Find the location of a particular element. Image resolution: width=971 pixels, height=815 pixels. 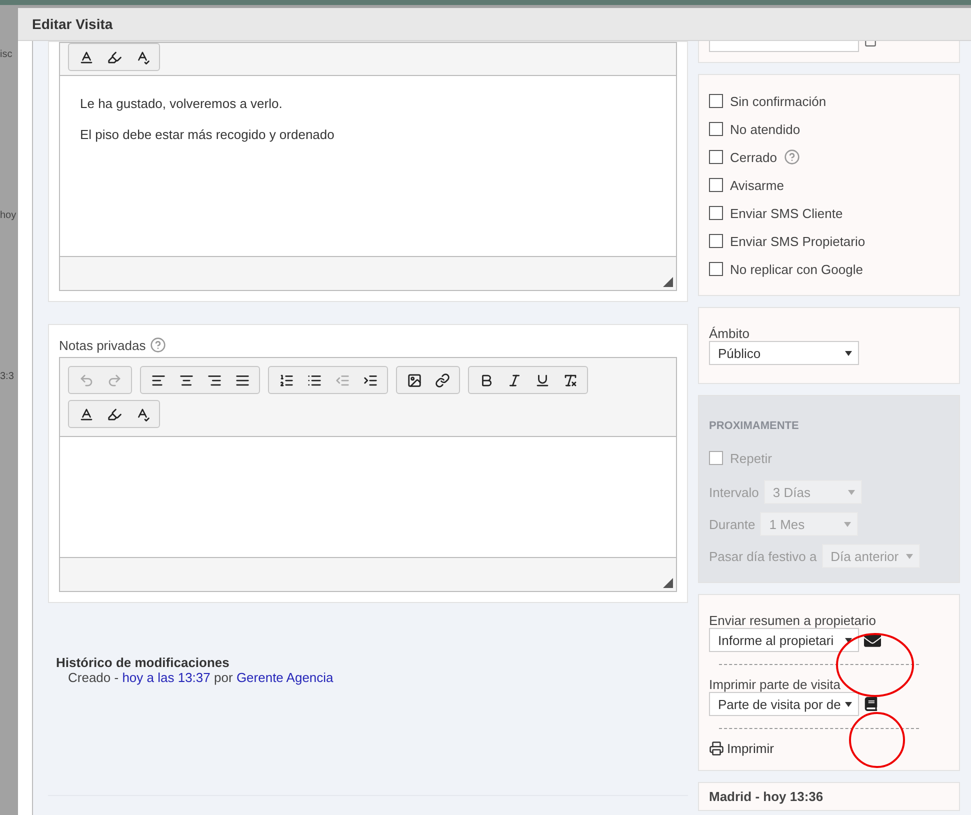

option-row: Sin confirmación is located at coordinates (829, 101).